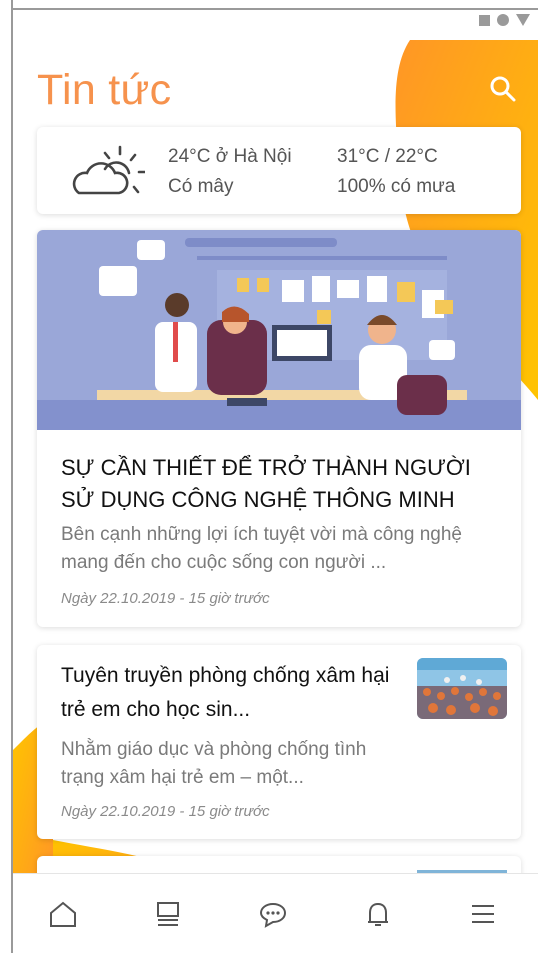 The width and height of the screenshot is (538, 953). Describe the element at coordinates (462, 688) in the screenshot. I see `school-crowd-photo` at that location.